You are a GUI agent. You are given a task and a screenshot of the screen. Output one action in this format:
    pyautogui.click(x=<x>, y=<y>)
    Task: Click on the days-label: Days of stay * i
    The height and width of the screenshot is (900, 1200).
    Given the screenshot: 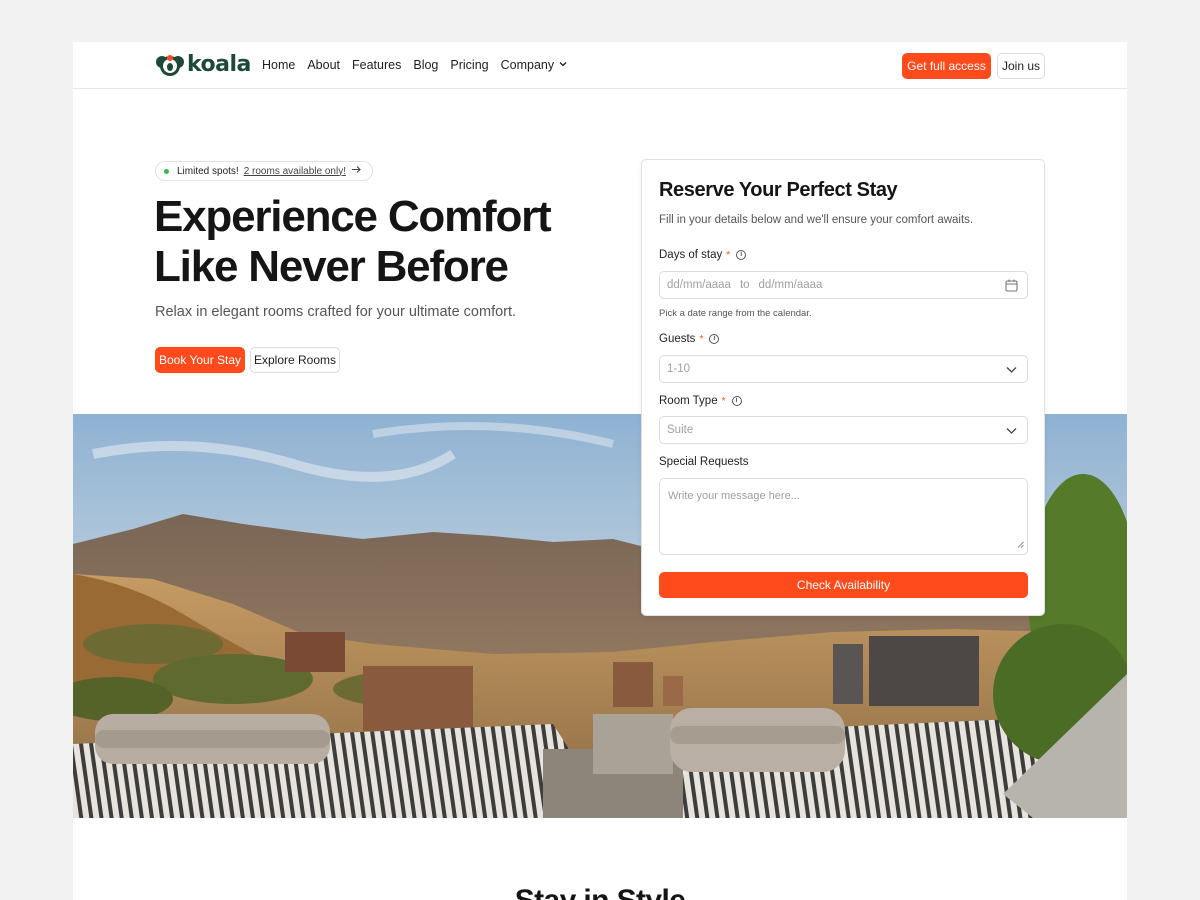 What is the action you would take?
    pyautogui.click(x=703, y=255)
    